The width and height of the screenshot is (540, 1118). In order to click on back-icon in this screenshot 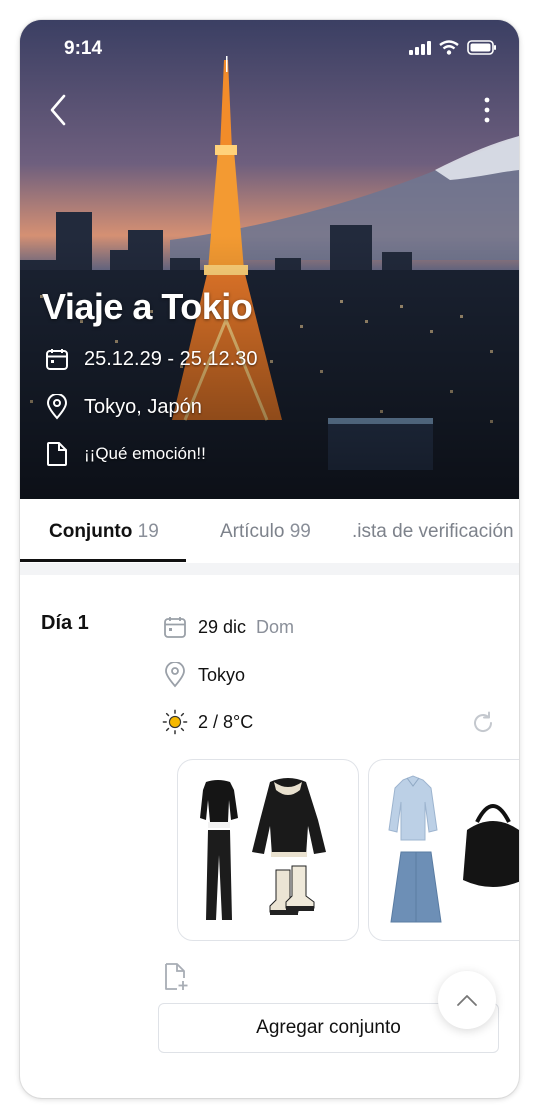, I will do `click(59, 110)`.